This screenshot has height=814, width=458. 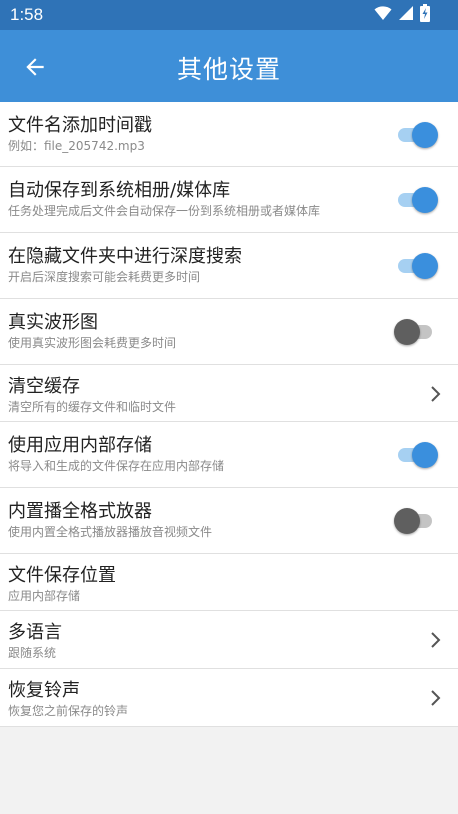 I want to click on setting-subtitle: 恢复您之前保存的铃声, so click(x=68, y=711).